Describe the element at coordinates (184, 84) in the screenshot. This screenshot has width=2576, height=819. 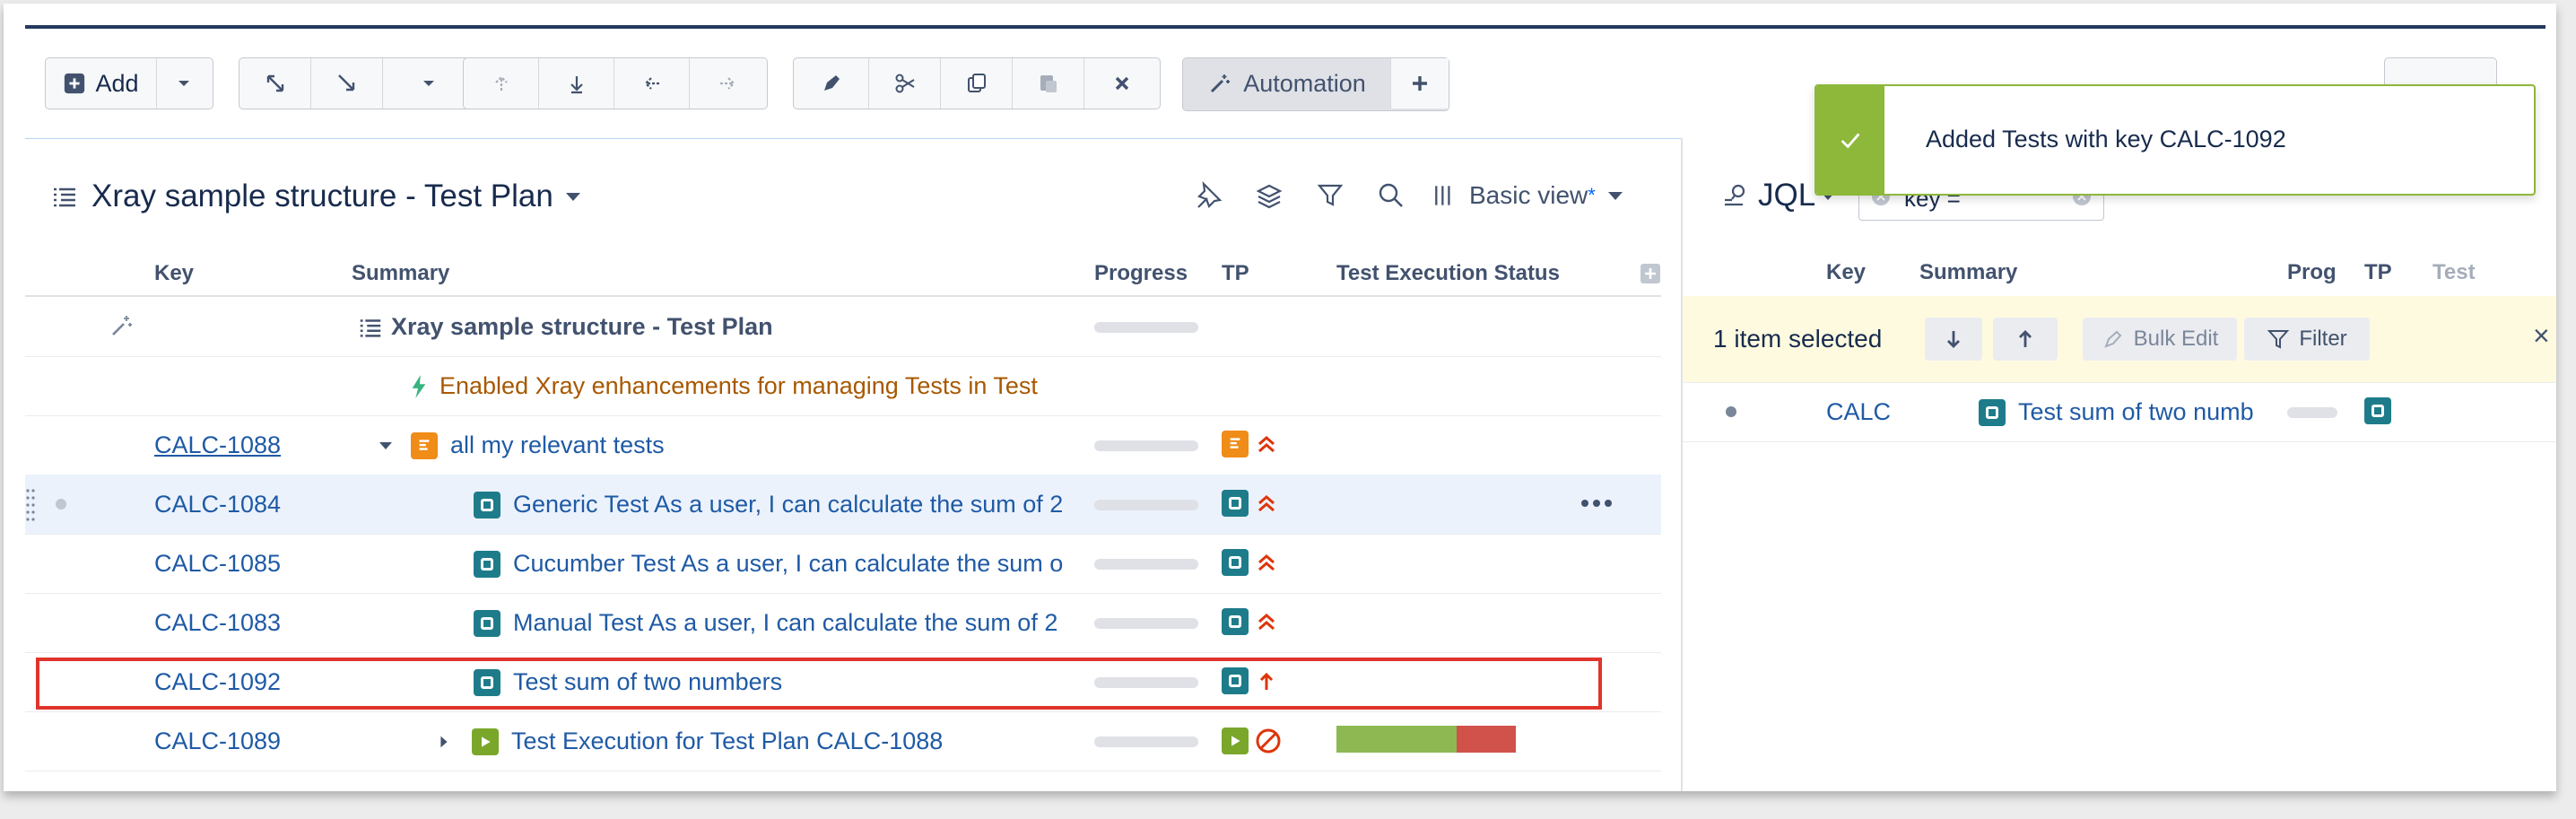
I see `add-dropdown-button` at that location.